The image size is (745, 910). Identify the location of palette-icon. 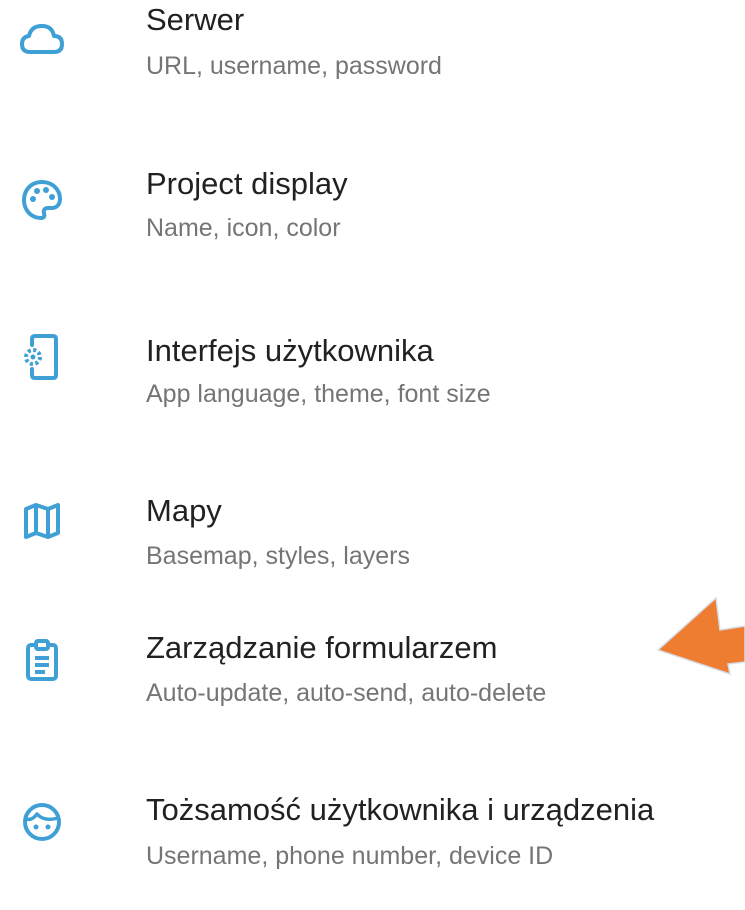
(42, 200).